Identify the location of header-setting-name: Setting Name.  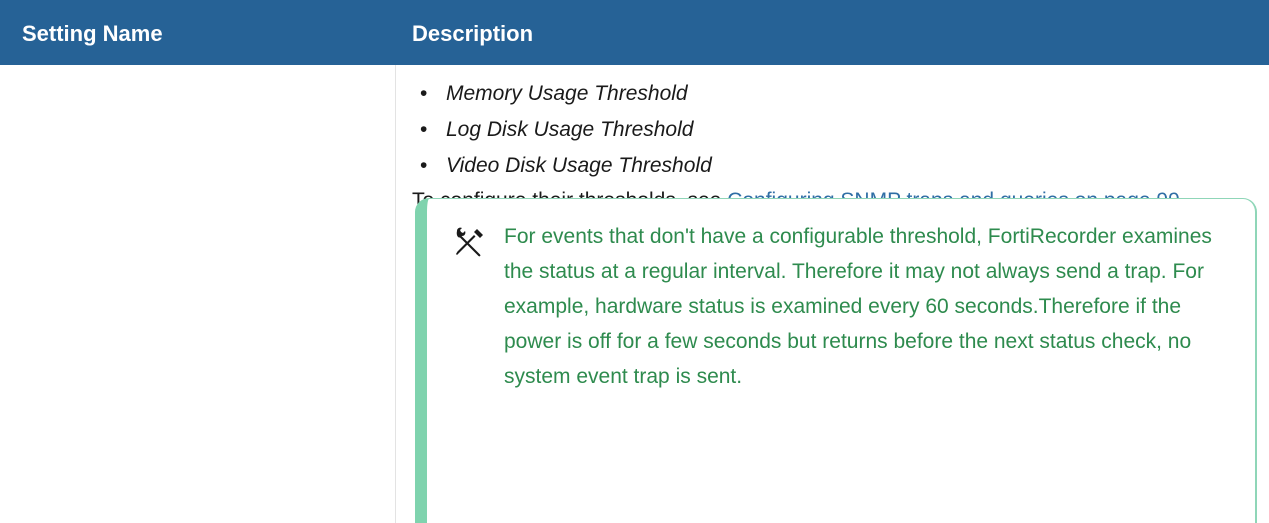
(92, 33).